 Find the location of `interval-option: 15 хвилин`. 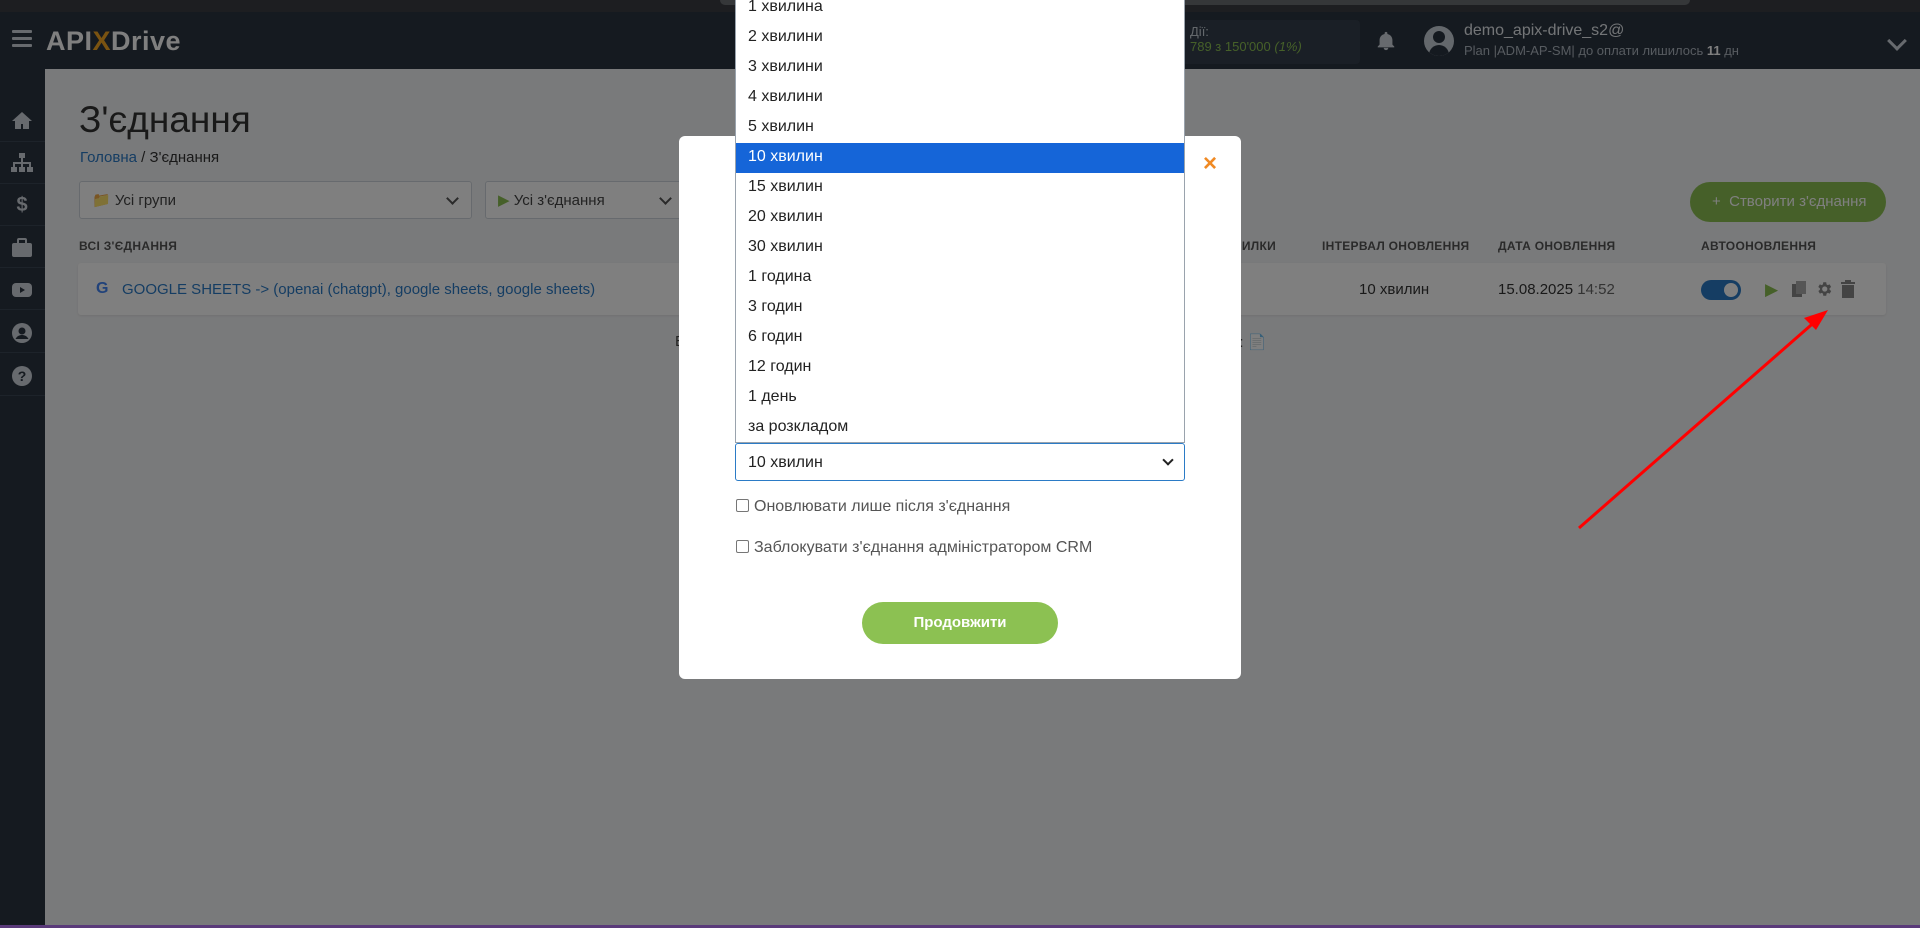

interval-option: 15 хвилин is located at coordinates (960, 188).